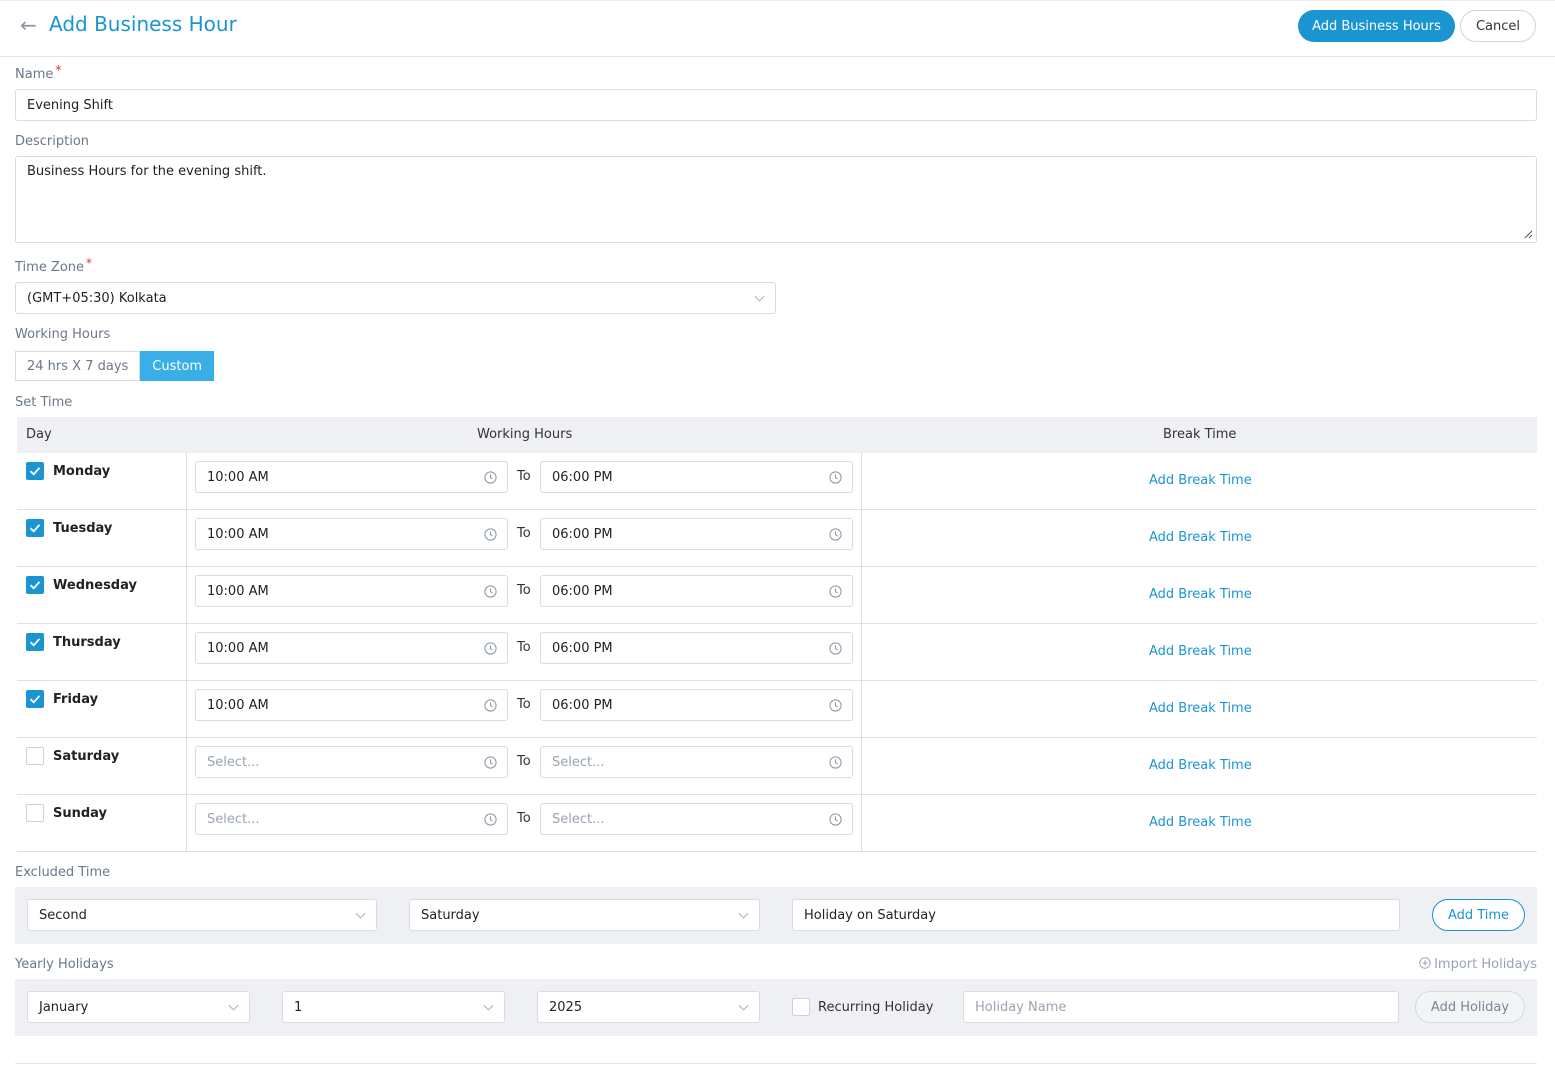 The height and width of the screenshot is (1066, 1555). I want to click on timezone-select: (GMT+05:30) Kolkata, so click(395, 298).